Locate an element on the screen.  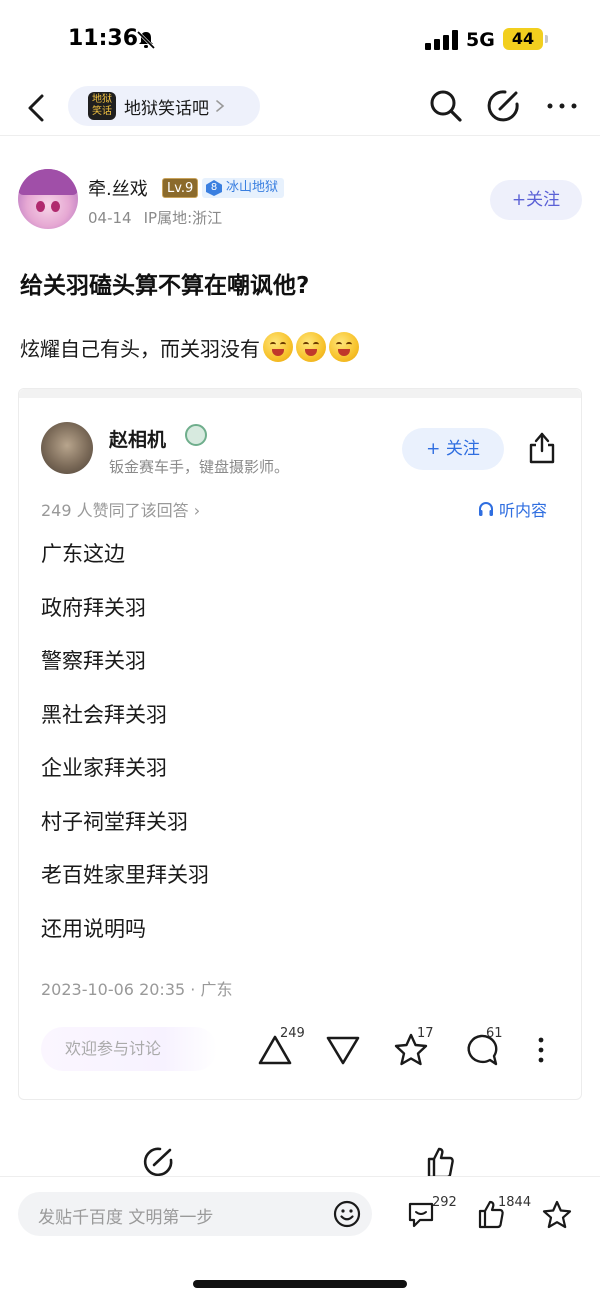
status-time: 11:36 is located at coordinates (103, 38).